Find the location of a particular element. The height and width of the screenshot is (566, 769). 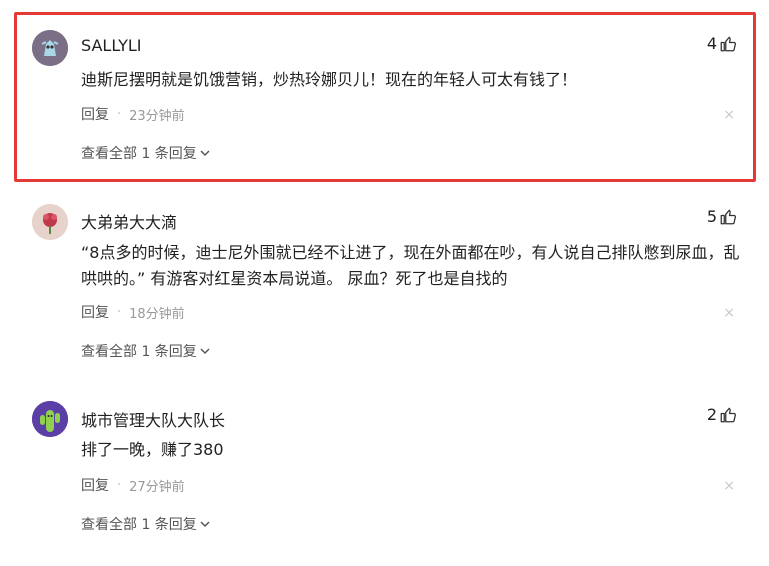

timestamp: 23分钟前 is located at coordinates (157, 116).